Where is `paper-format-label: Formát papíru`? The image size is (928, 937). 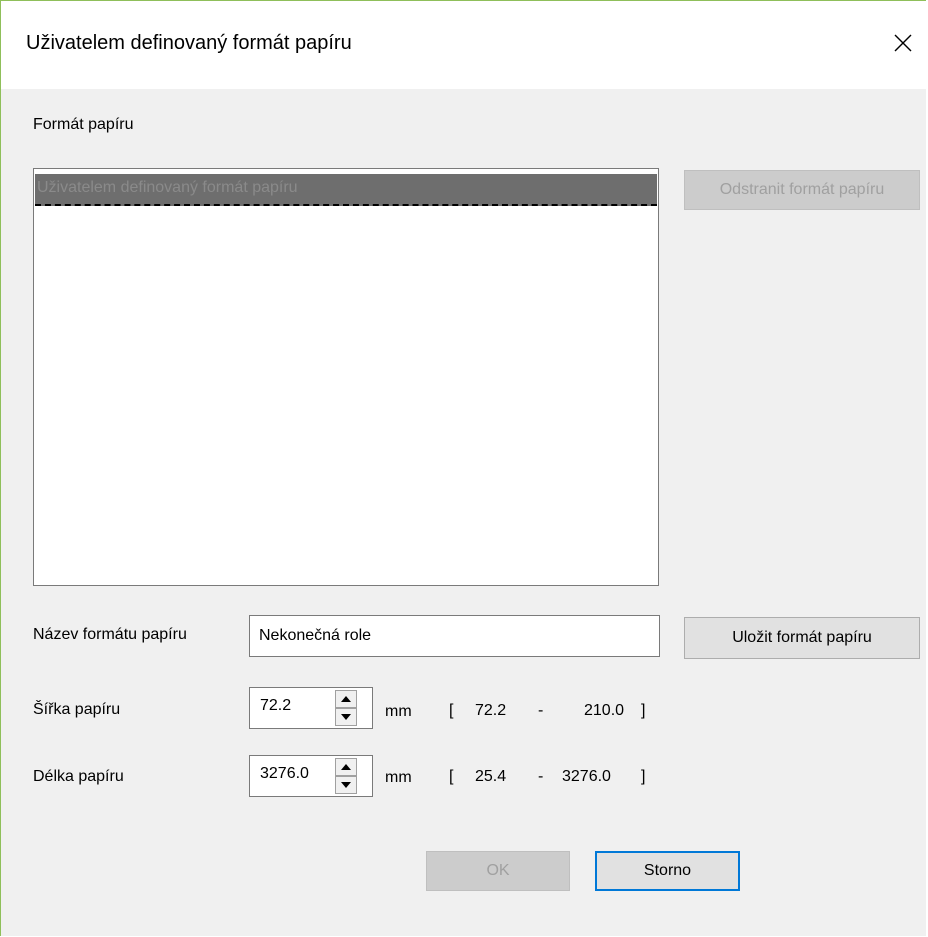
paper-format-label: Formát papíru is located at coordinates (83, 124).